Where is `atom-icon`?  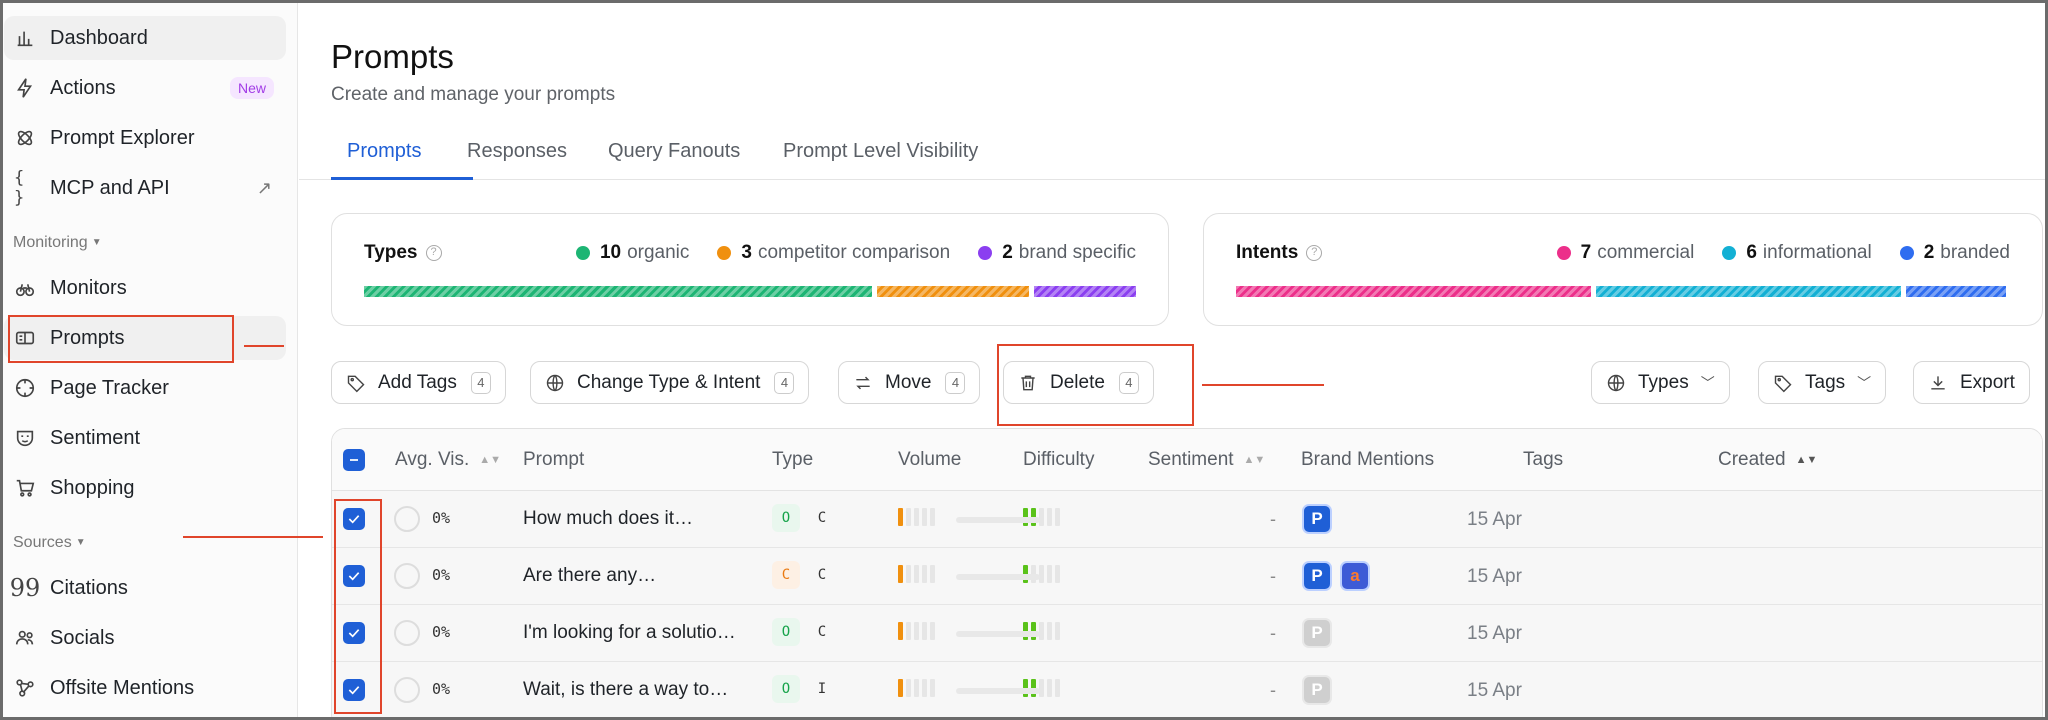
atom-icon is located at coordinates (25, 138).